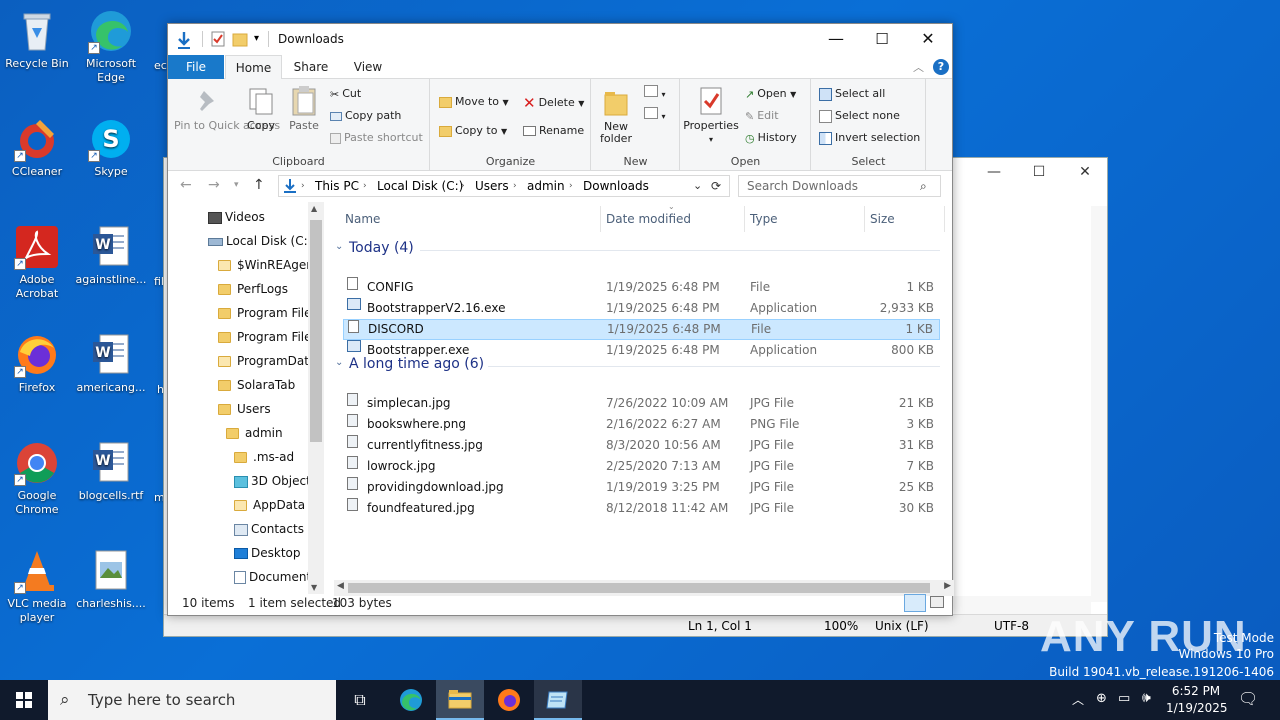  I want to click on taskbar-edge-icon, so click(411, 700).